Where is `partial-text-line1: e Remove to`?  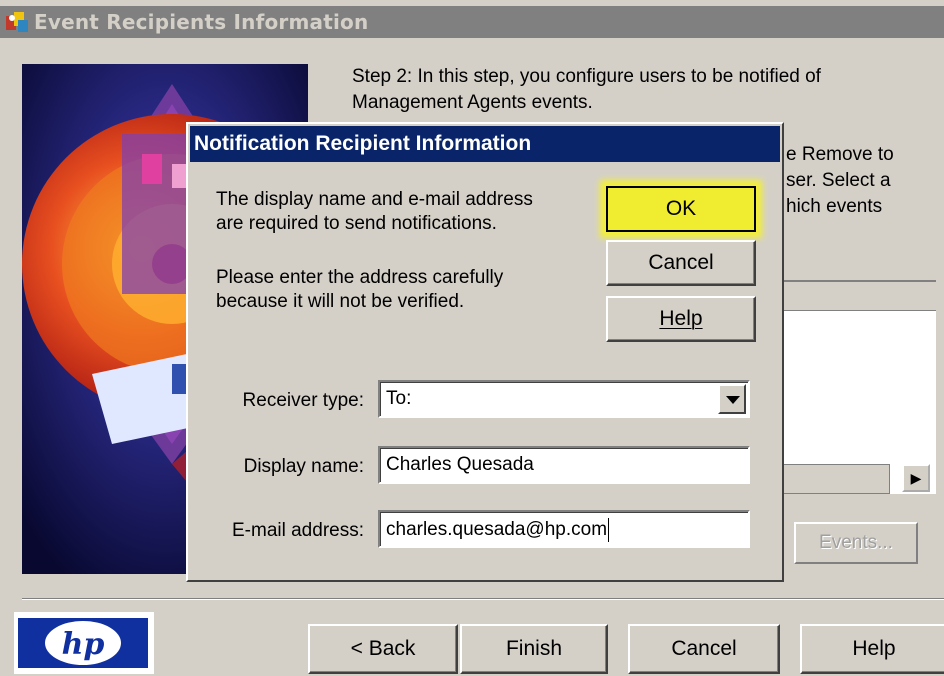
partial-text-line1: e Remove to is located at coordinates (840, 154).